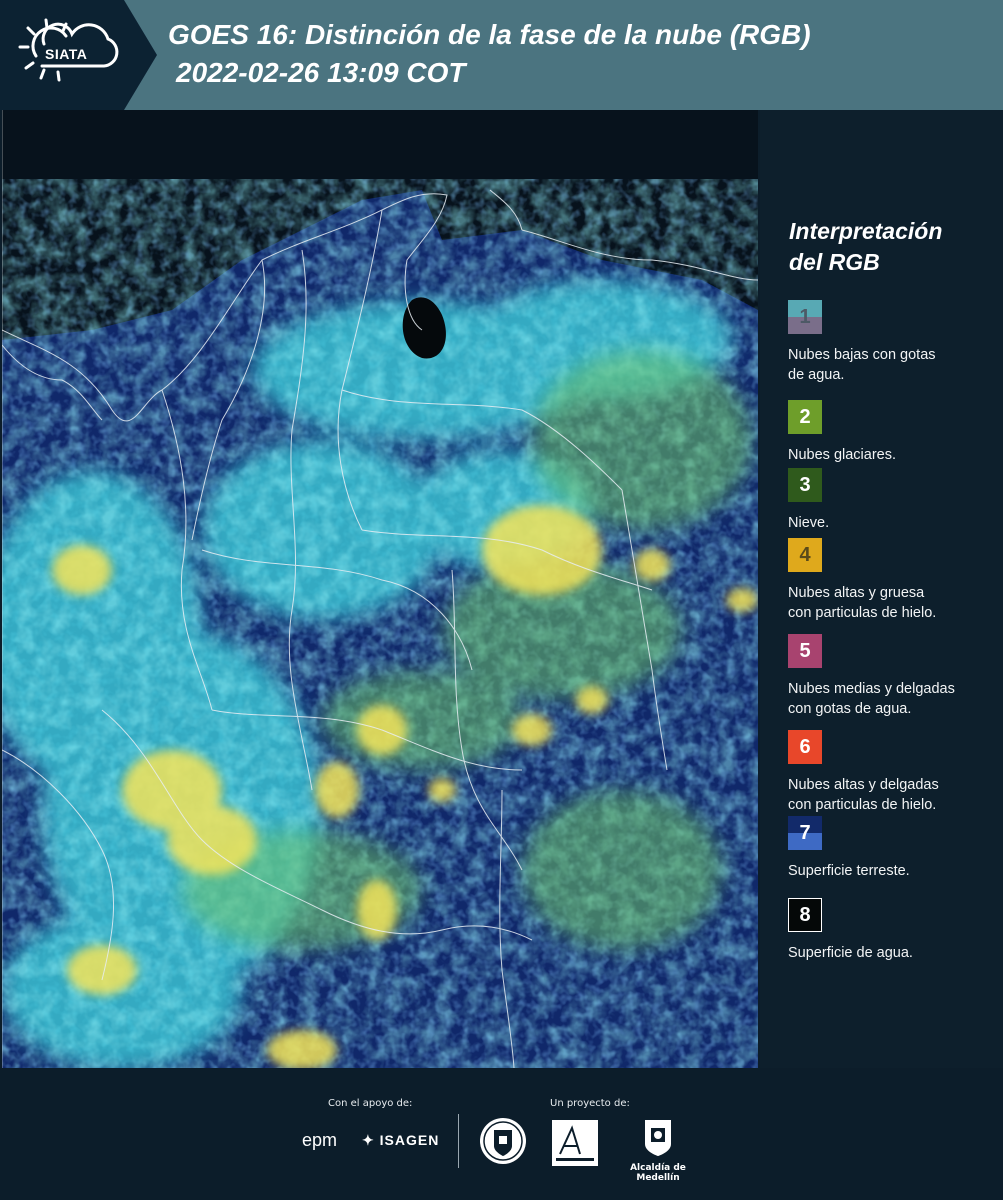 The width and height of the screenshot is (1003, 1200). I want to click on legend-item-3: 3 Nieve., so click(894, 500).